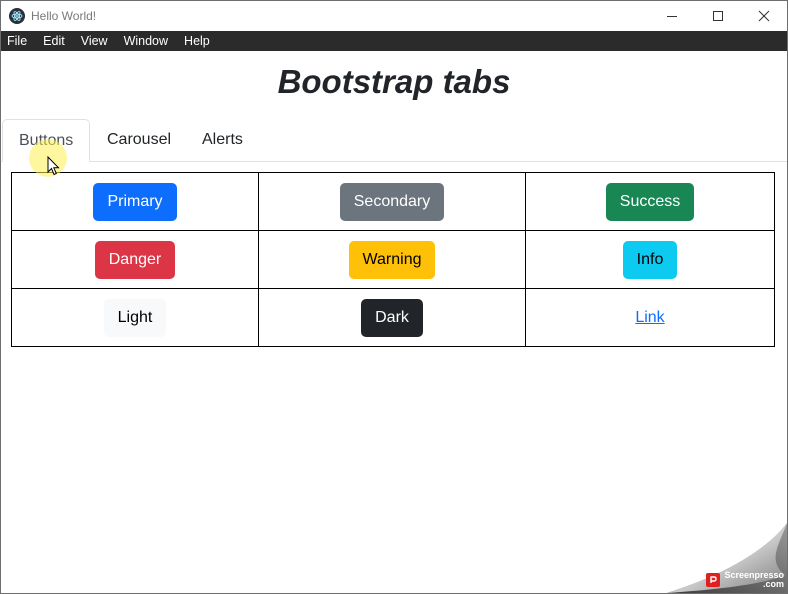 The height and width of the screenshot is (594, 788). What do you see at coordinates (64, 16) in the screenshot?
I see `window-title: Hello World!` at bounding box center [64, 16].